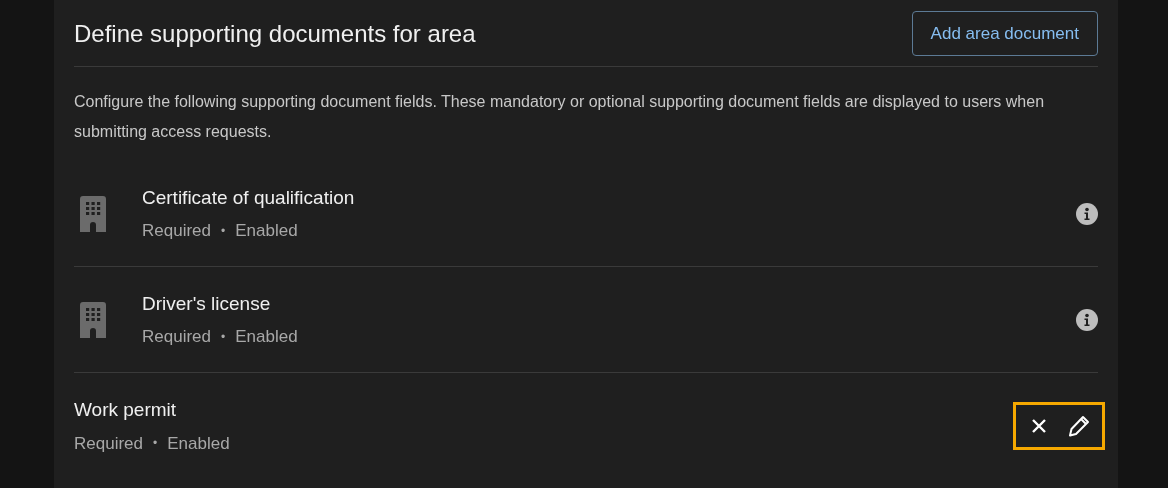 Image resolution: width=1168 pixels, height=488 pixels. What do you see at coordinates (275, 33) in the screenshot?
I see `panel-title: Define supporting documents for area` at bounding box center [275, 33].